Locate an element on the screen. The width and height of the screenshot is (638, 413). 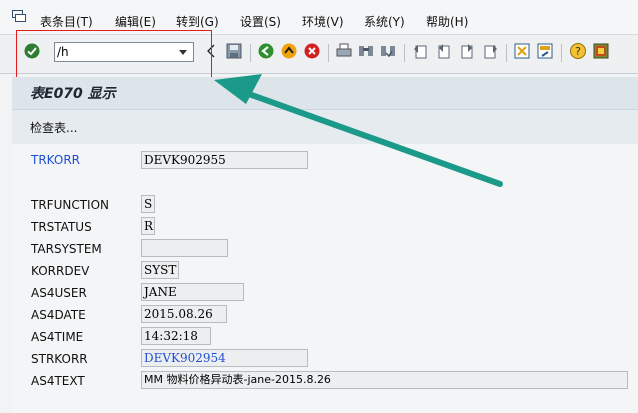
field-label-strkorr: STRKORR is located at coordinates (59, 359).